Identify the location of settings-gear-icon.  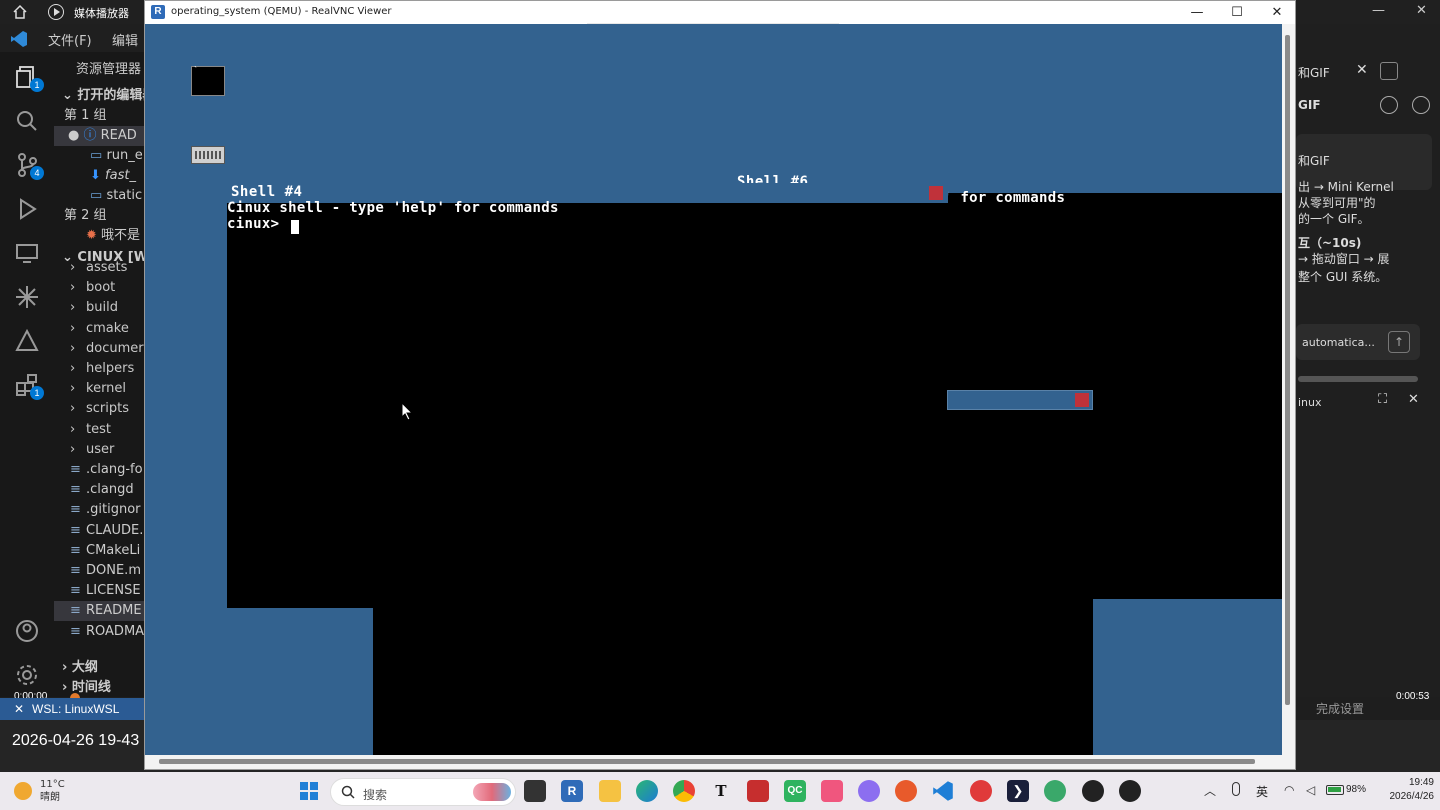
(27, 675).